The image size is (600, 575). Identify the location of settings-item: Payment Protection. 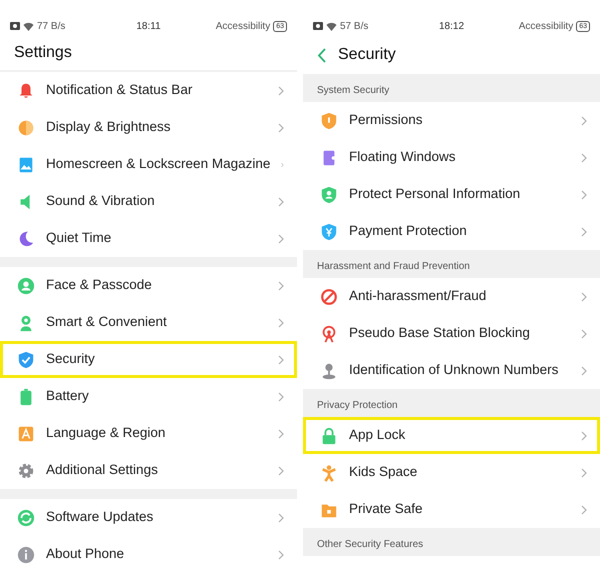
(451, 231).